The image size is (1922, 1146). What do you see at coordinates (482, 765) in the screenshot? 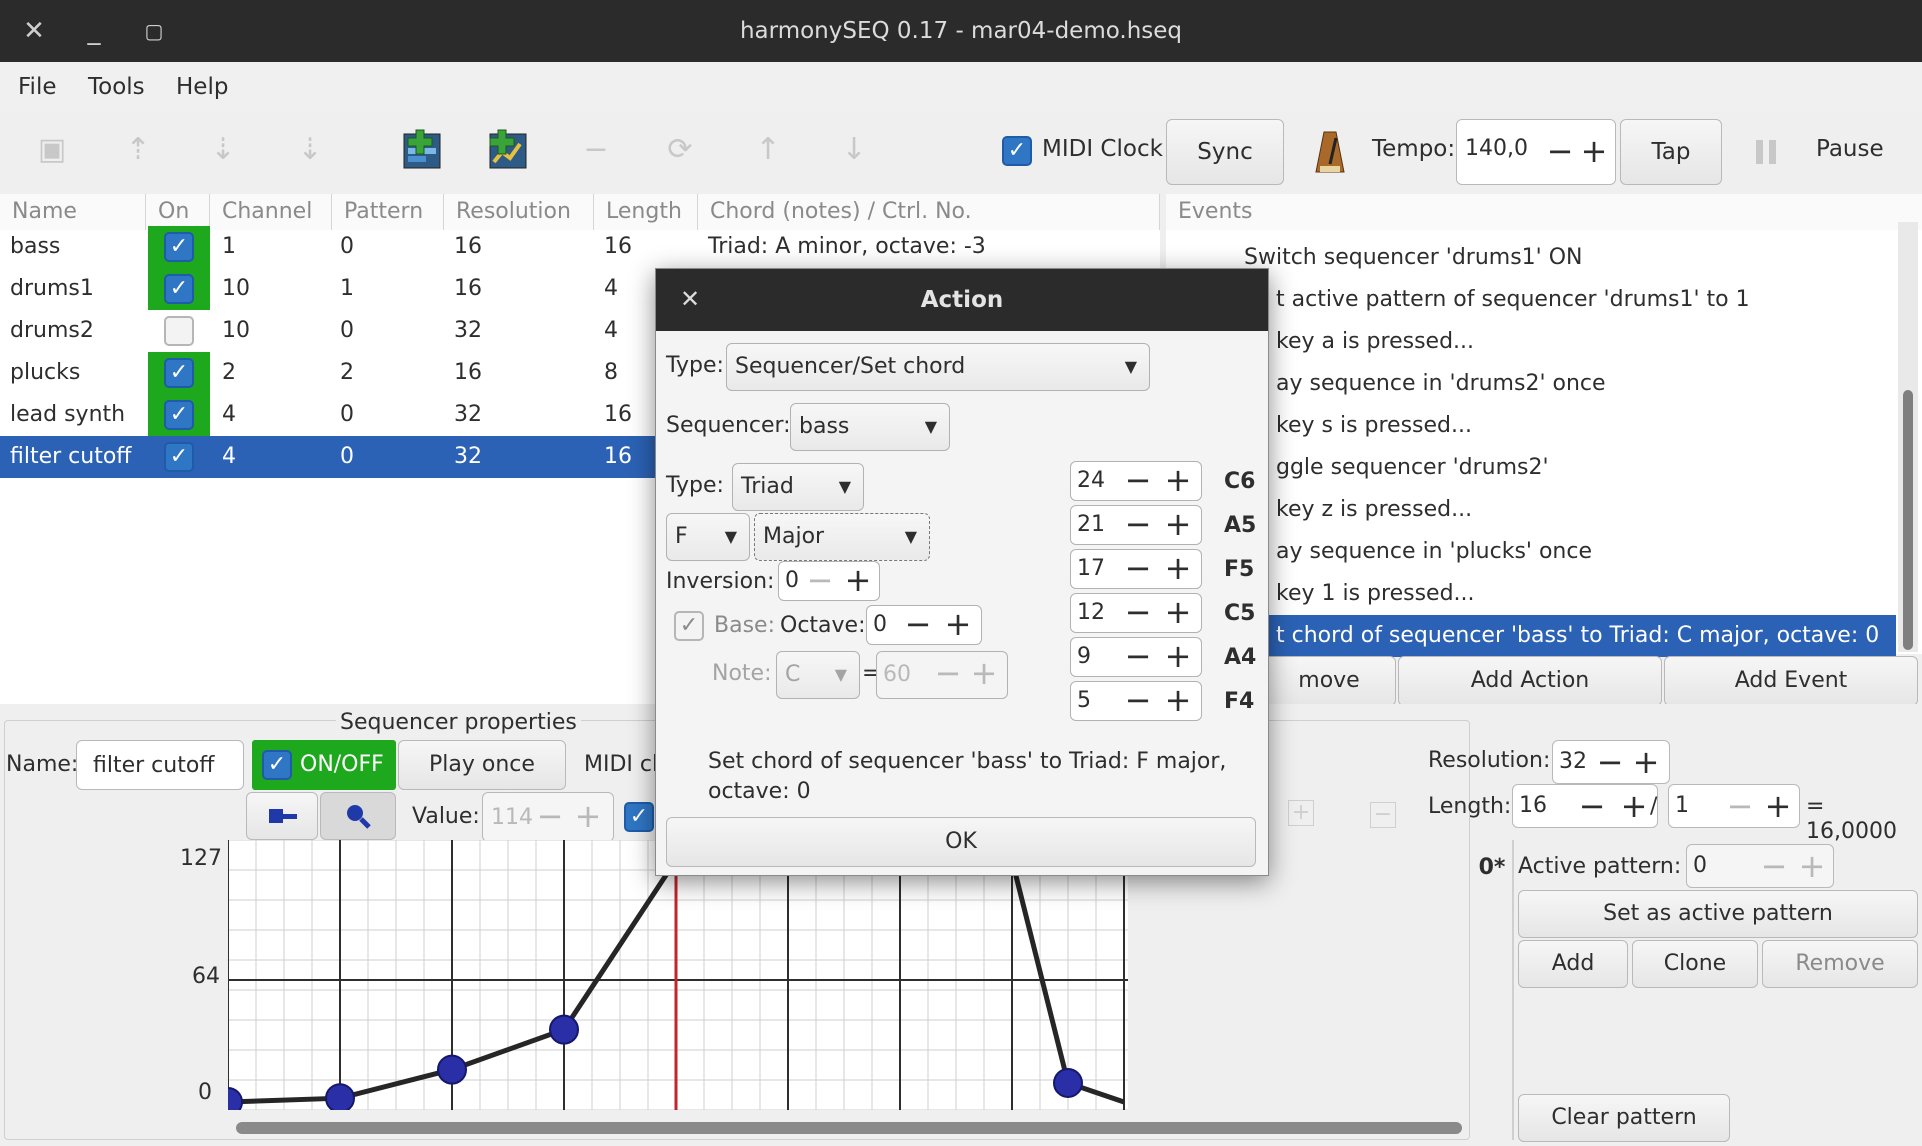
I see `play-once-button: Play once` at bounding box center [482, 765].